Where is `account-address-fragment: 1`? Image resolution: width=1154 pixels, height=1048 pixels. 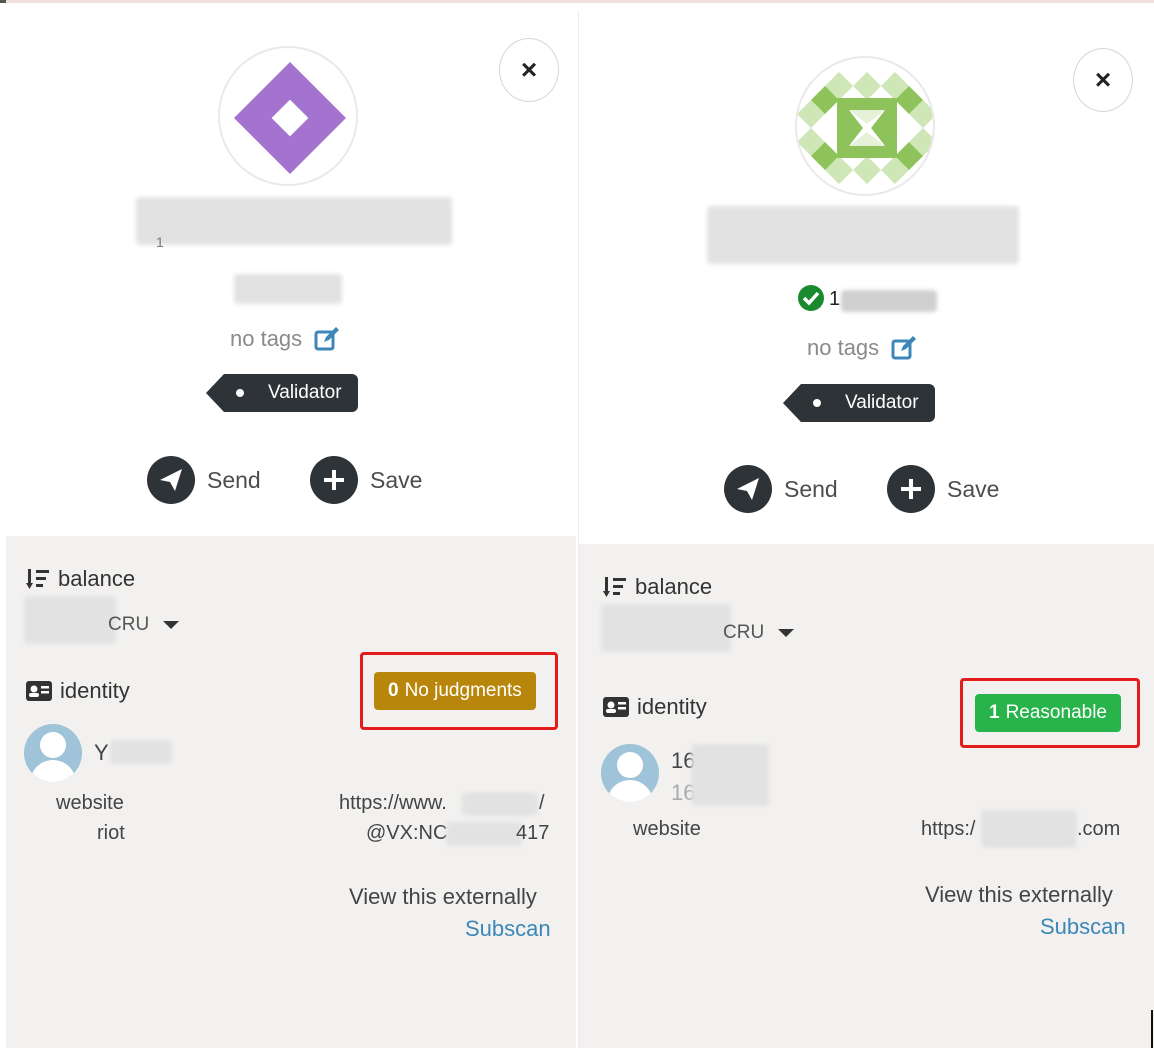 account-address-fragment: 1 is located at coordinates (160, 242).